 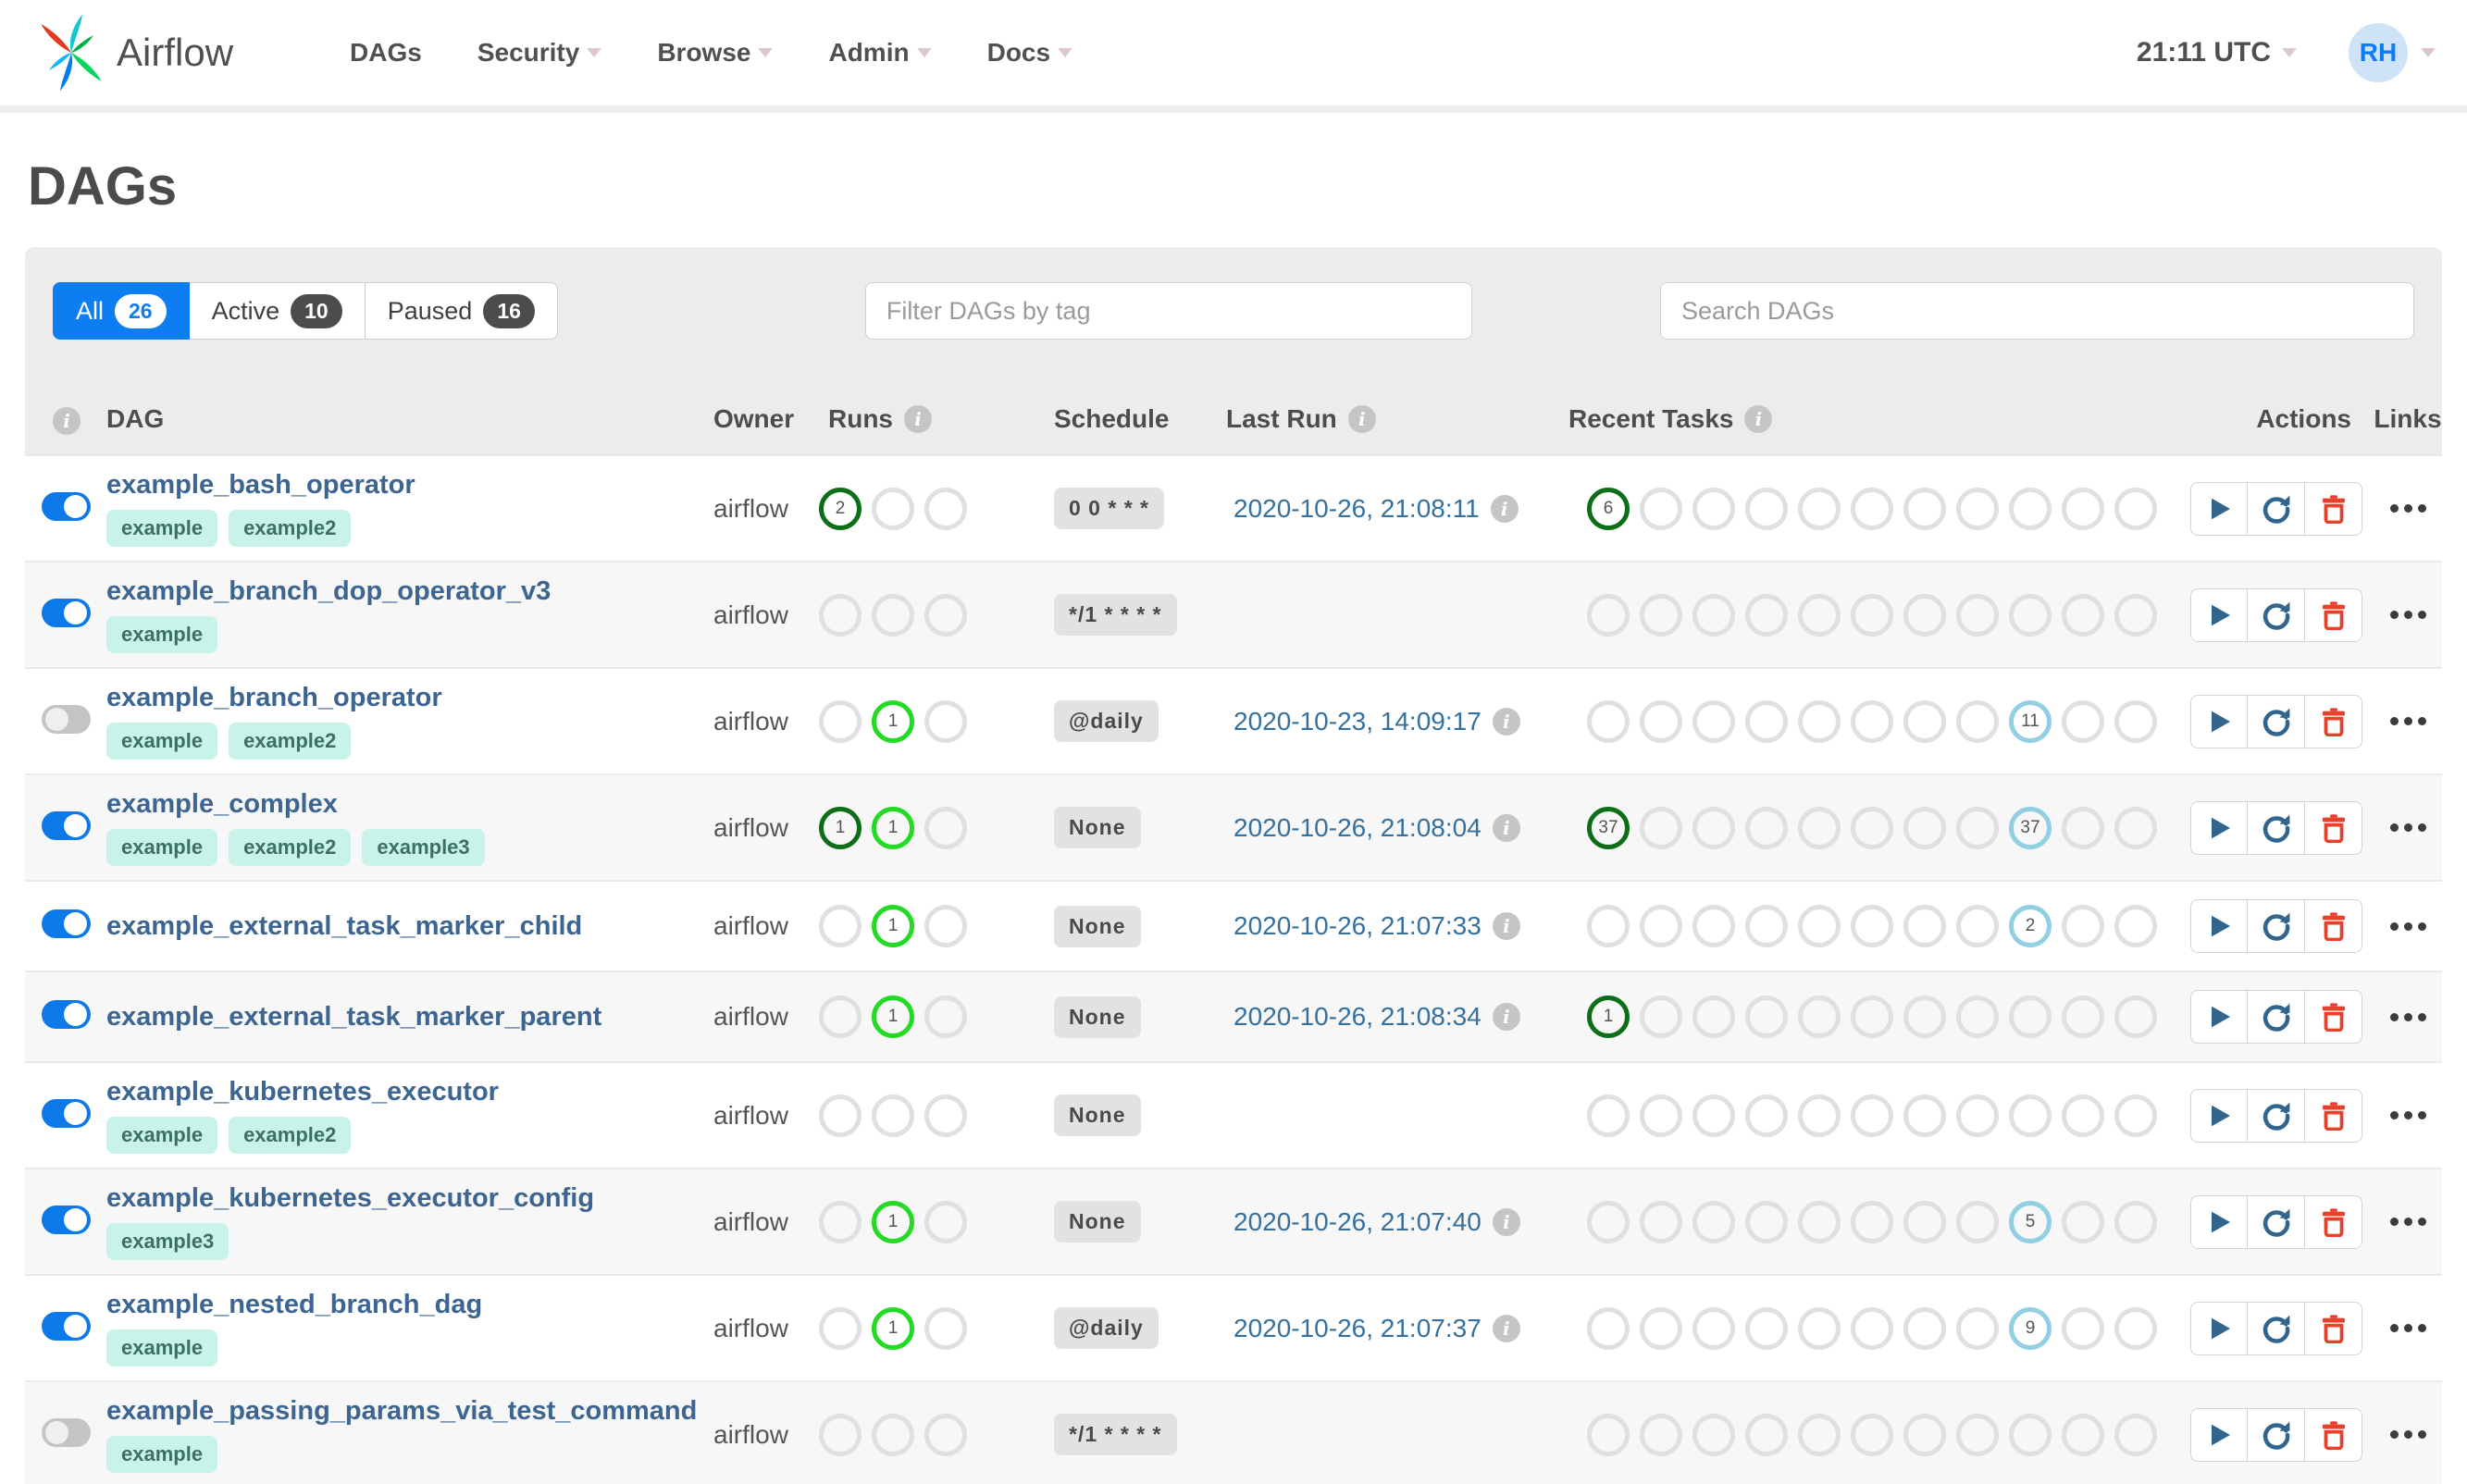 I want to click on last-run-link: 2020-10-26, 21:07:40, so click(x=1357, y=1222).